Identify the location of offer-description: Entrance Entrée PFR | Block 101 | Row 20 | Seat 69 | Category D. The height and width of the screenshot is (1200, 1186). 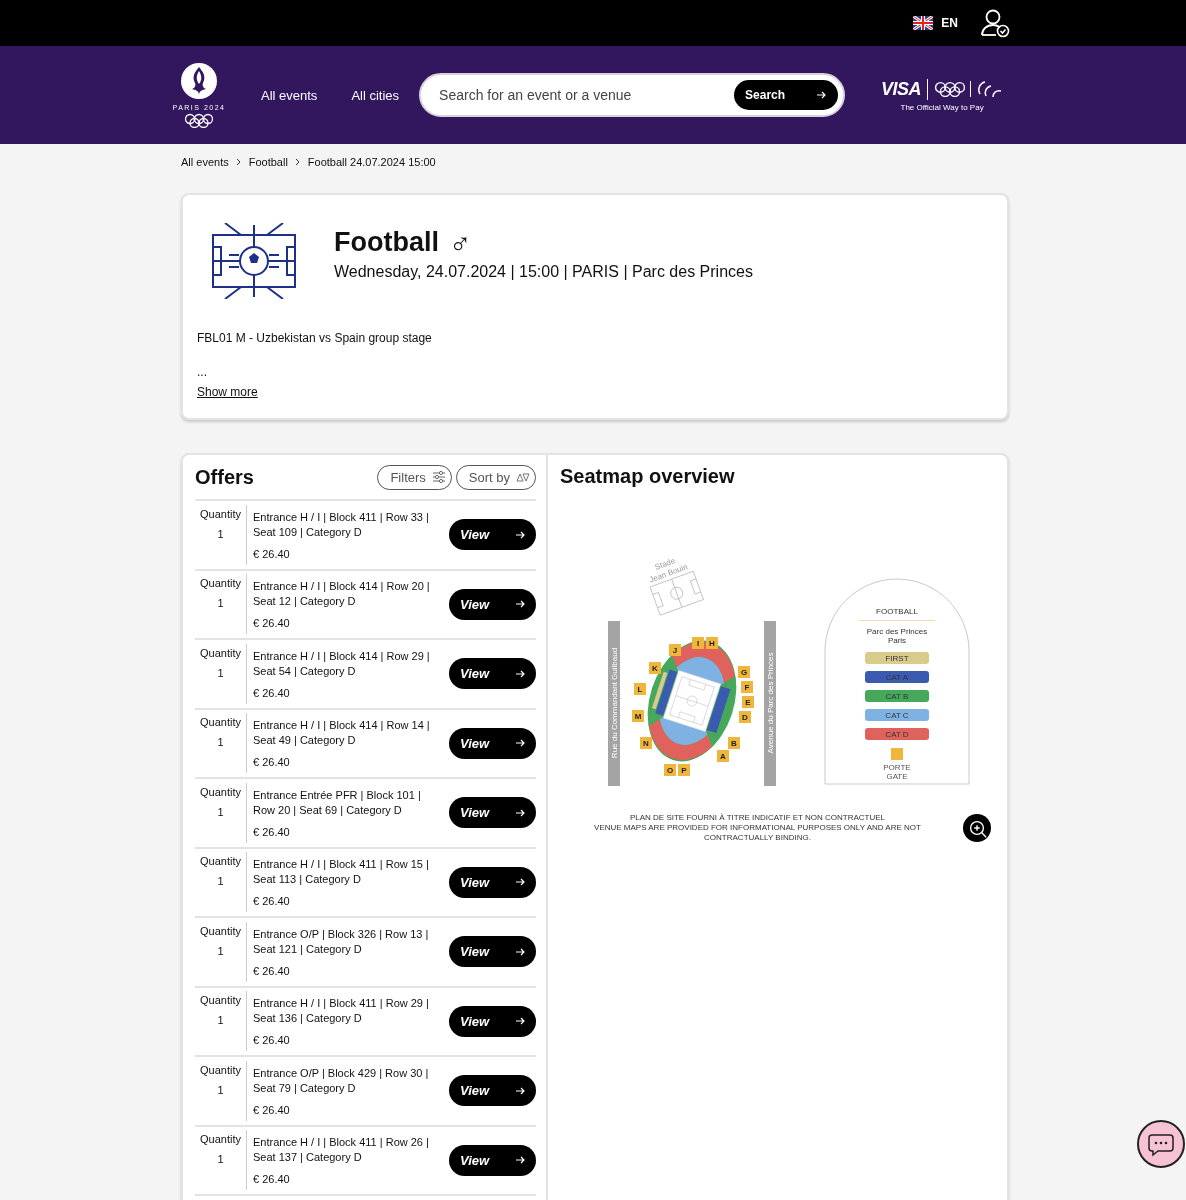
(337, 802).